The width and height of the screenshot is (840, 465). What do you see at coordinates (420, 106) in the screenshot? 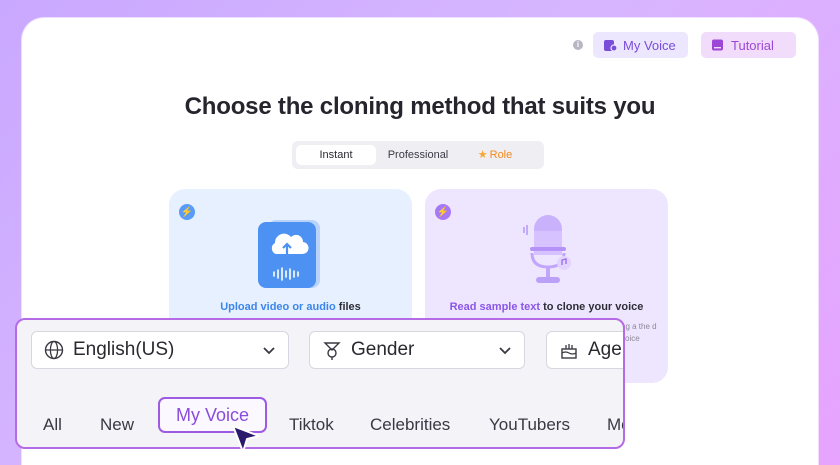
I see `page-title: Choose the cloning method that suits you` at bounding box center [420, 106].